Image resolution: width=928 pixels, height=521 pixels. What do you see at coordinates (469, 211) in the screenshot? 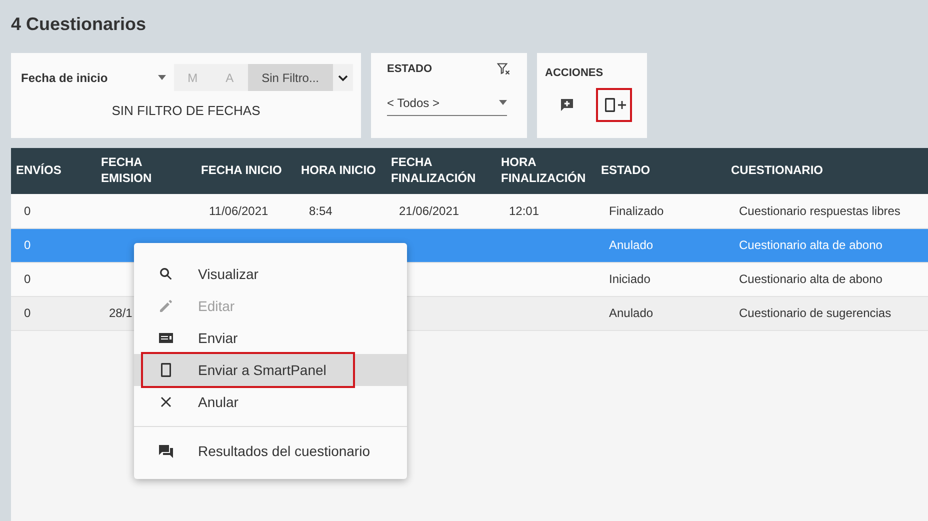
I see `table-row: 0 11/06/2021 8:54 21/06/2021 12:01 Finalizado Cuestionario respuestas libres` at bounding box center [469, 211].